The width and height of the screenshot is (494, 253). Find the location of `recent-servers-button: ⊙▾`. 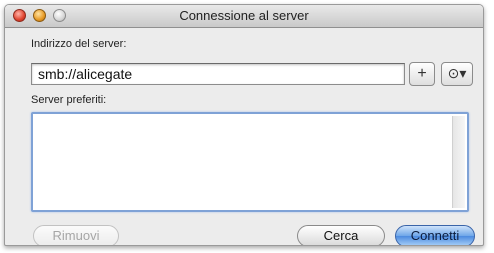

recent-servers-button: ⊙▾ is located at coordinates (457, 74).